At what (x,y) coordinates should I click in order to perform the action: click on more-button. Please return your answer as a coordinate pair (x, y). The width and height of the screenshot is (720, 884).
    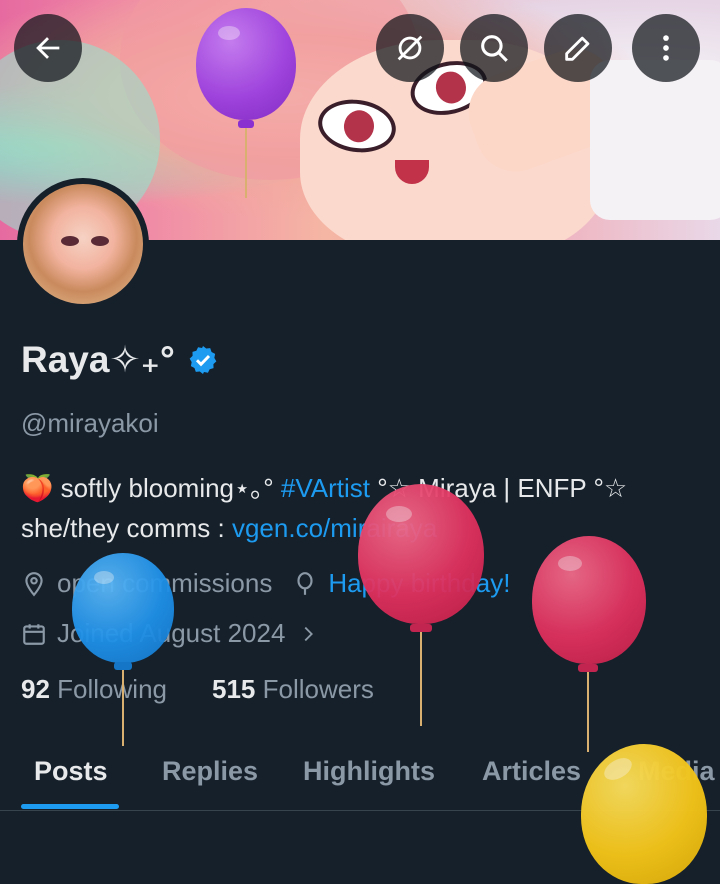
    Looking at the image, I should click on (666, 48).